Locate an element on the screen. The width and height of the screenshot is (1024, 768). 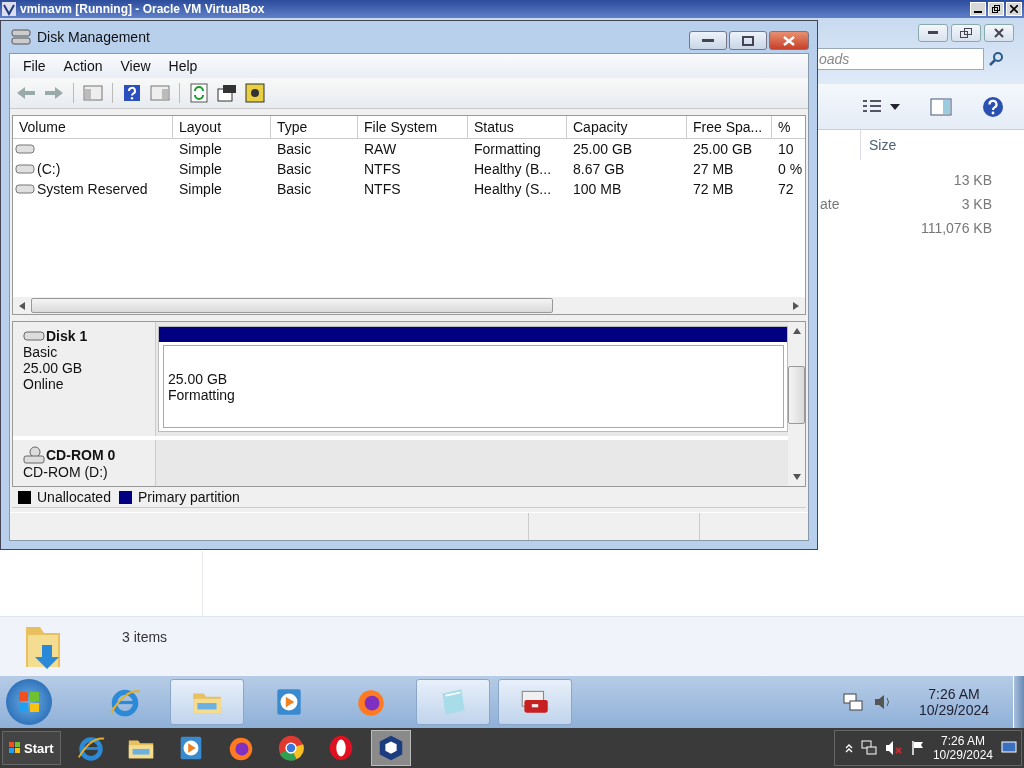
column-header: Type is located at coordinates (314, 127).